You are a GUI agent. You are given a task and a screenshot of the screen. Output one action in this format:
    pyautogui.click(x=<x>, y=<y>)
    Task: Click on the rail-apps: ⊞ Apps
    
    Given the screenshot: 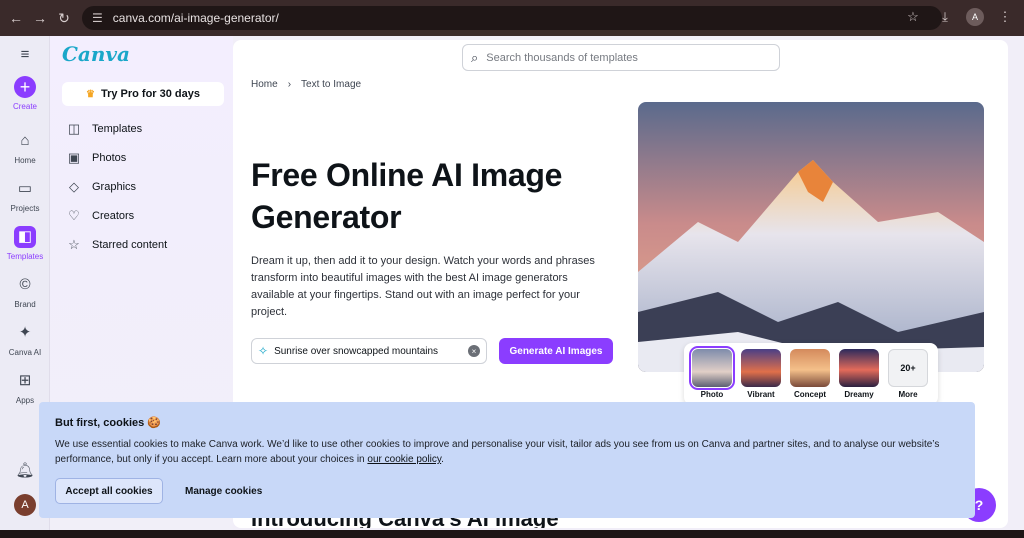 What is the action you would take?
    pyautogui.click(x=25, y=387)
    